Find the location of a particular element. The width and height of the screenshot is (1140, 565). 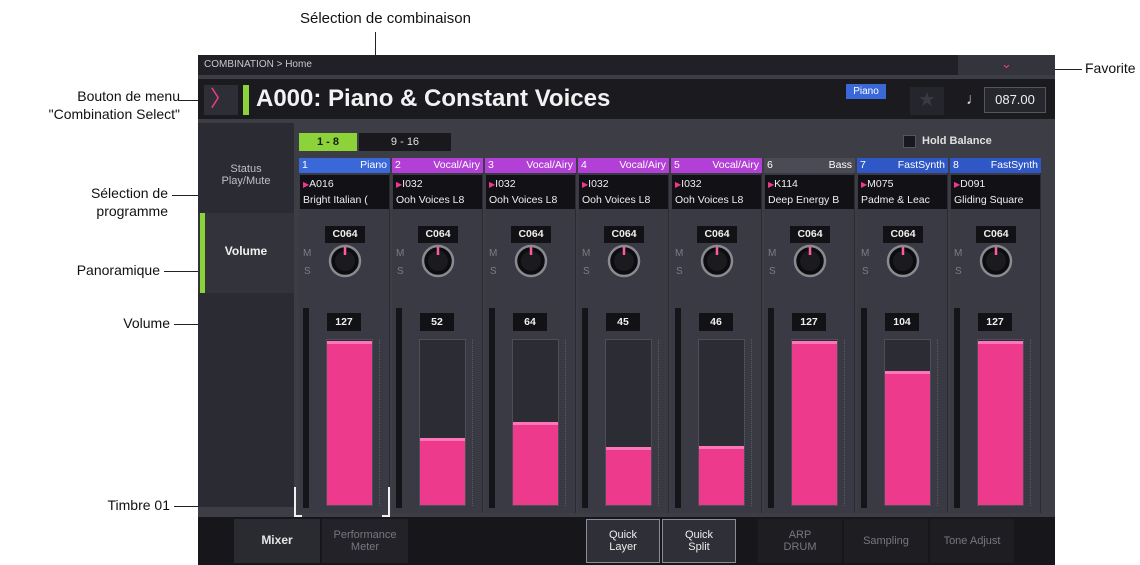

program-number: ▶I032 is located at coordinates (409, 184).